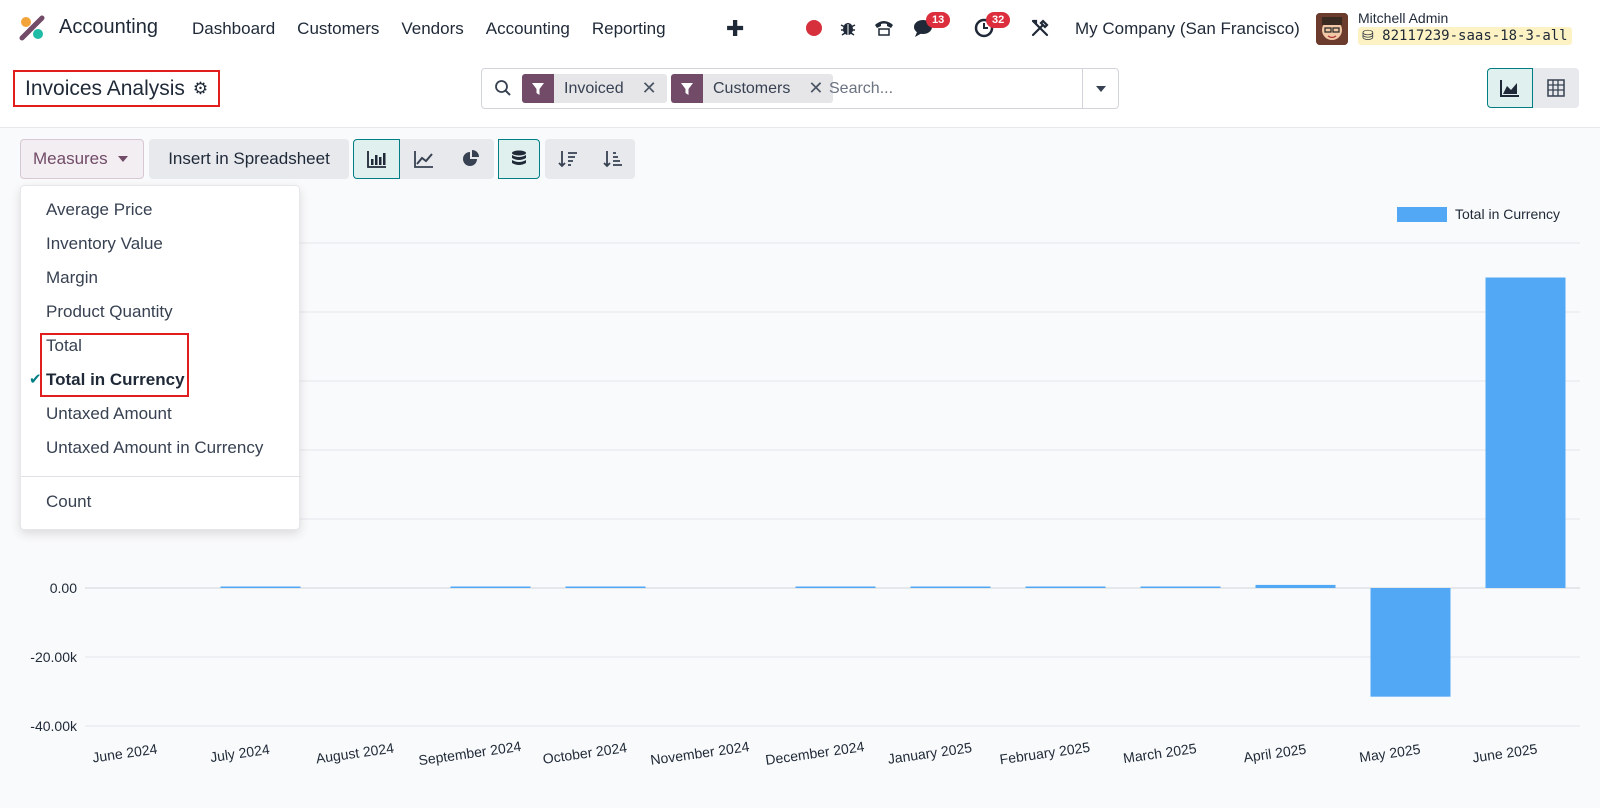  I want to click on x-tick-label: March 2025, so click(1160, 753).